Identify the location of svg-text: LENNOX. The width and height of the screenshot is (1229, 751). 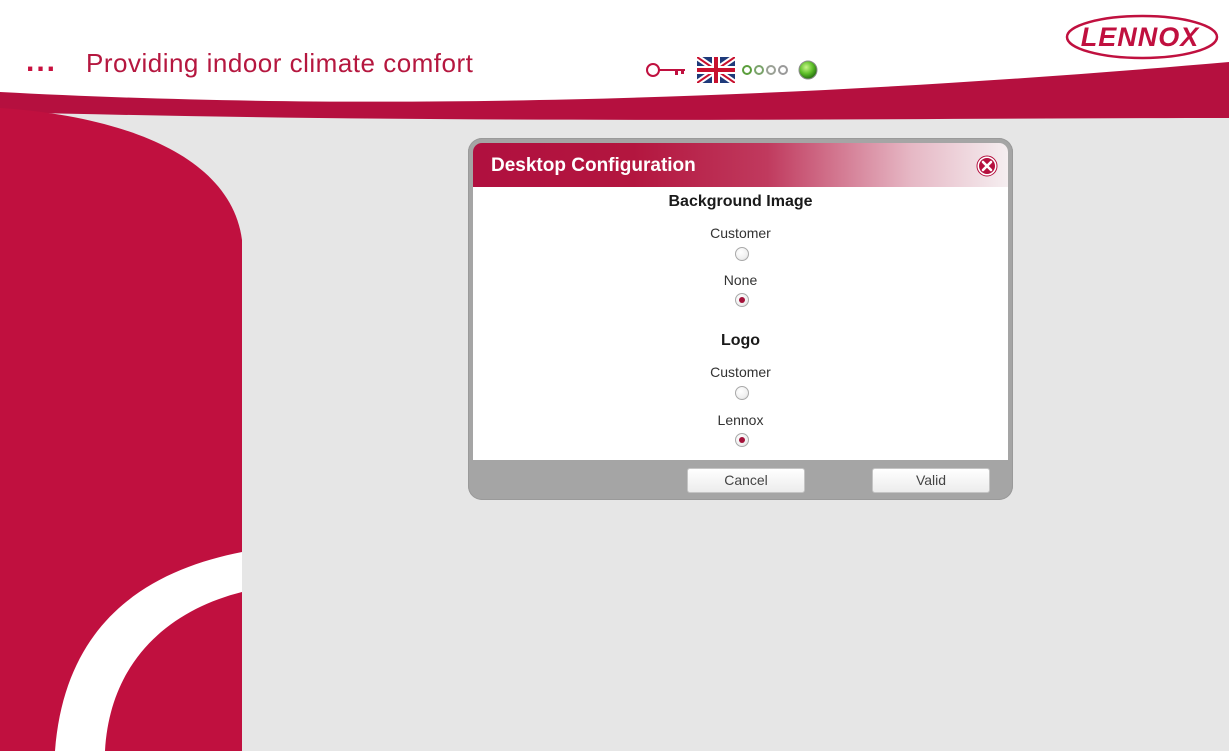
(1141, 37).